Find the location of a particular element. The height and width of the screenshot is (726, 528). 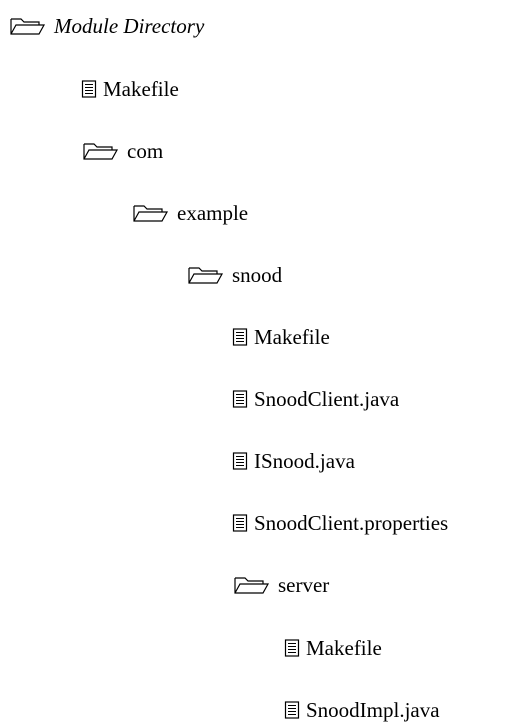

tree-node-label: snood is located at coordinates (257, 274).